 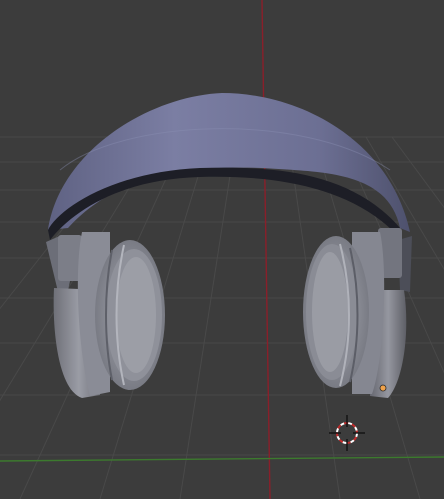 I want to click on left-earcup, so click(x=105, y=315).